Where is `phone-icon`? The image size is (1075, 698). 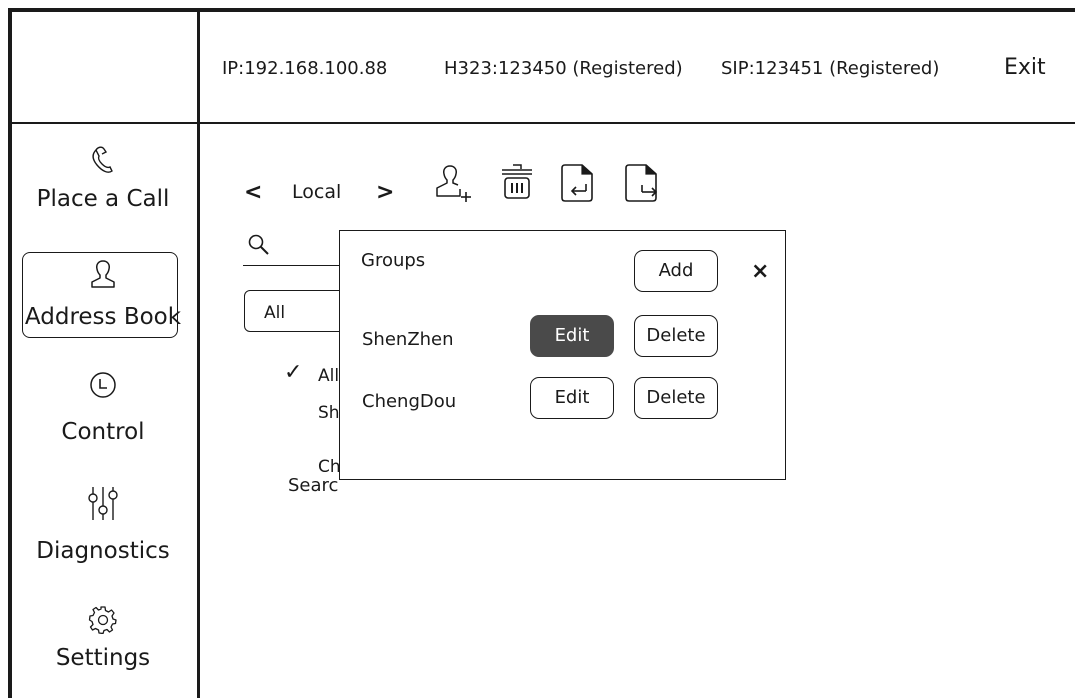 phone-icon is located at coordinates (102, 159).